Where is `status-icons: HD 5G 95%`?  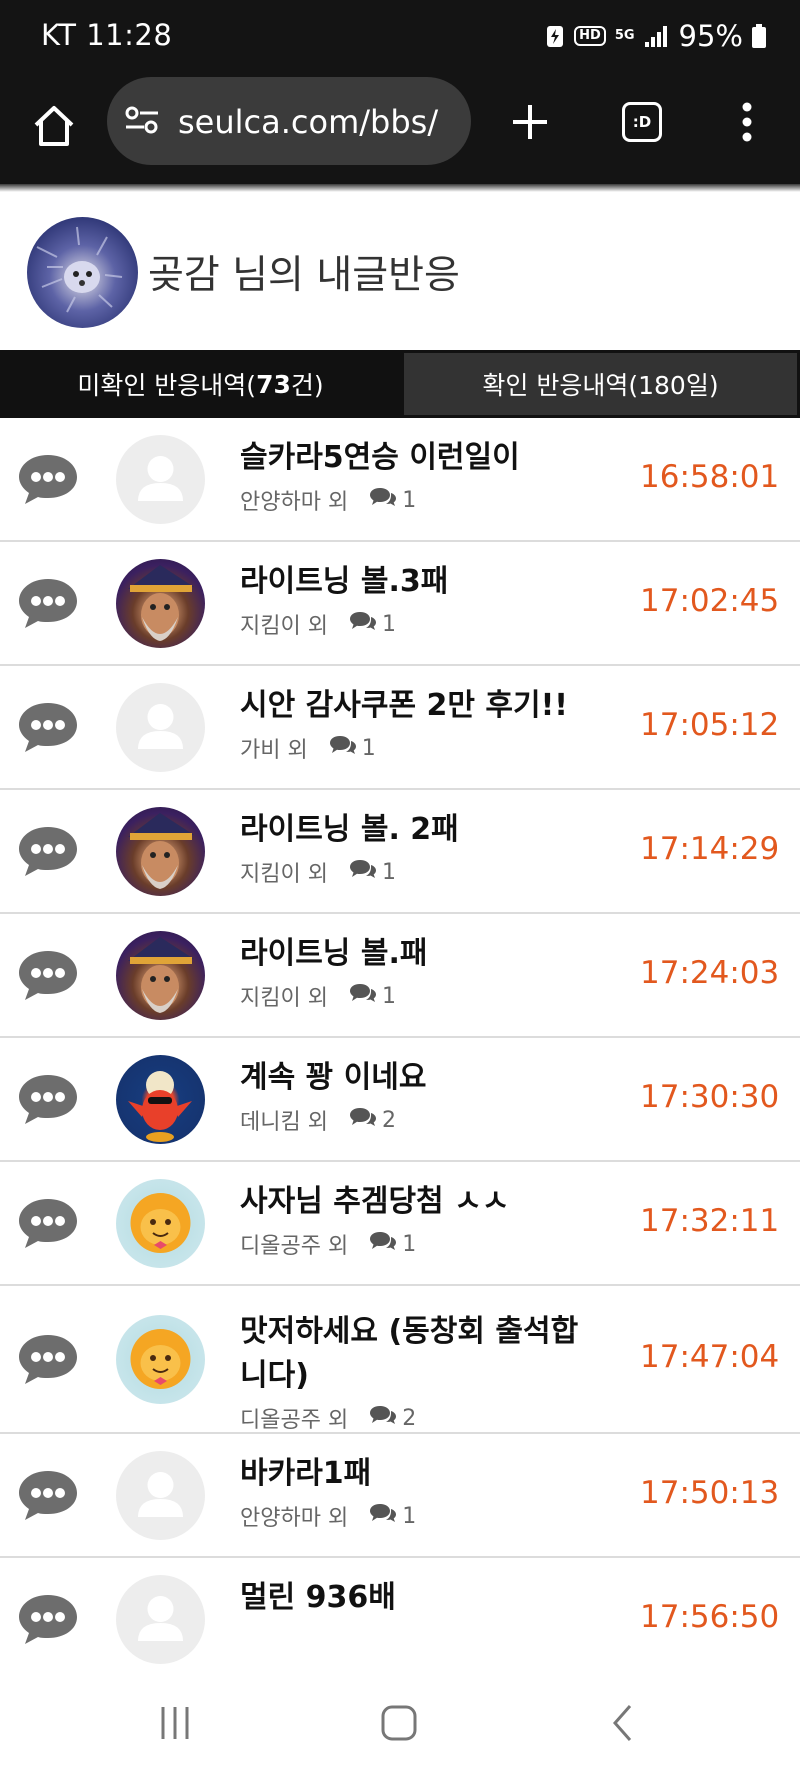
status-icons: HD 5G 95% is located at coordinates (655, 36).